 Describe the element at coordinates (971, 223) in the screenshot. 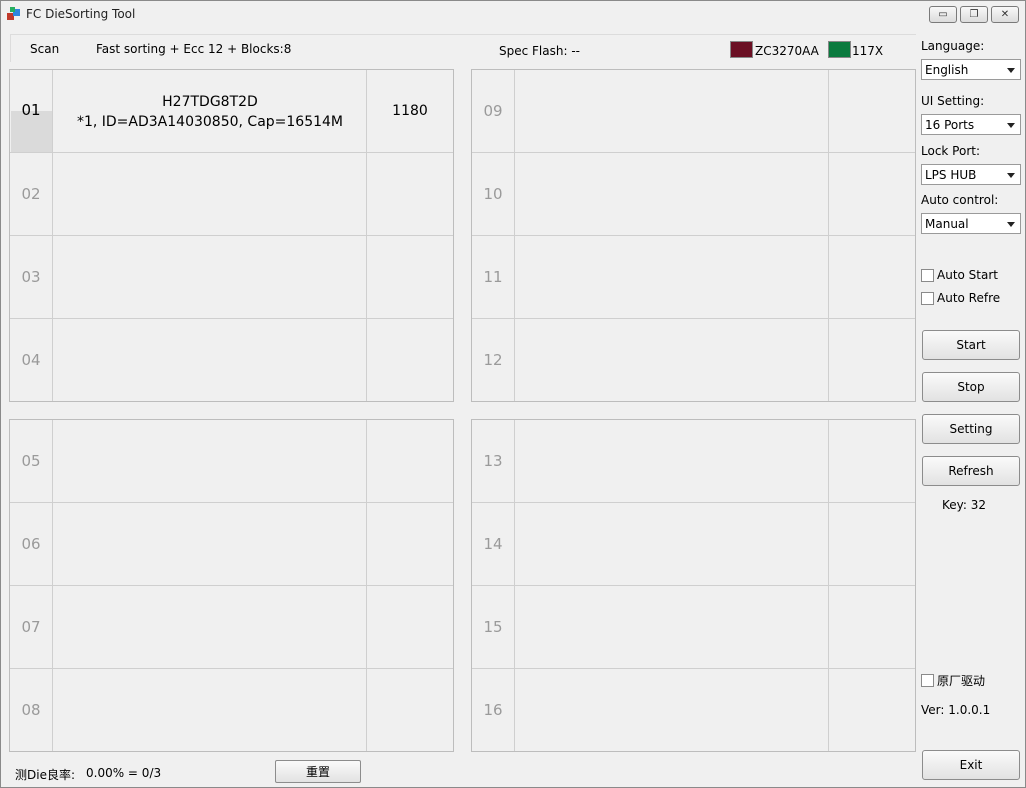

I see `auto-control-select: Manual` at that location.